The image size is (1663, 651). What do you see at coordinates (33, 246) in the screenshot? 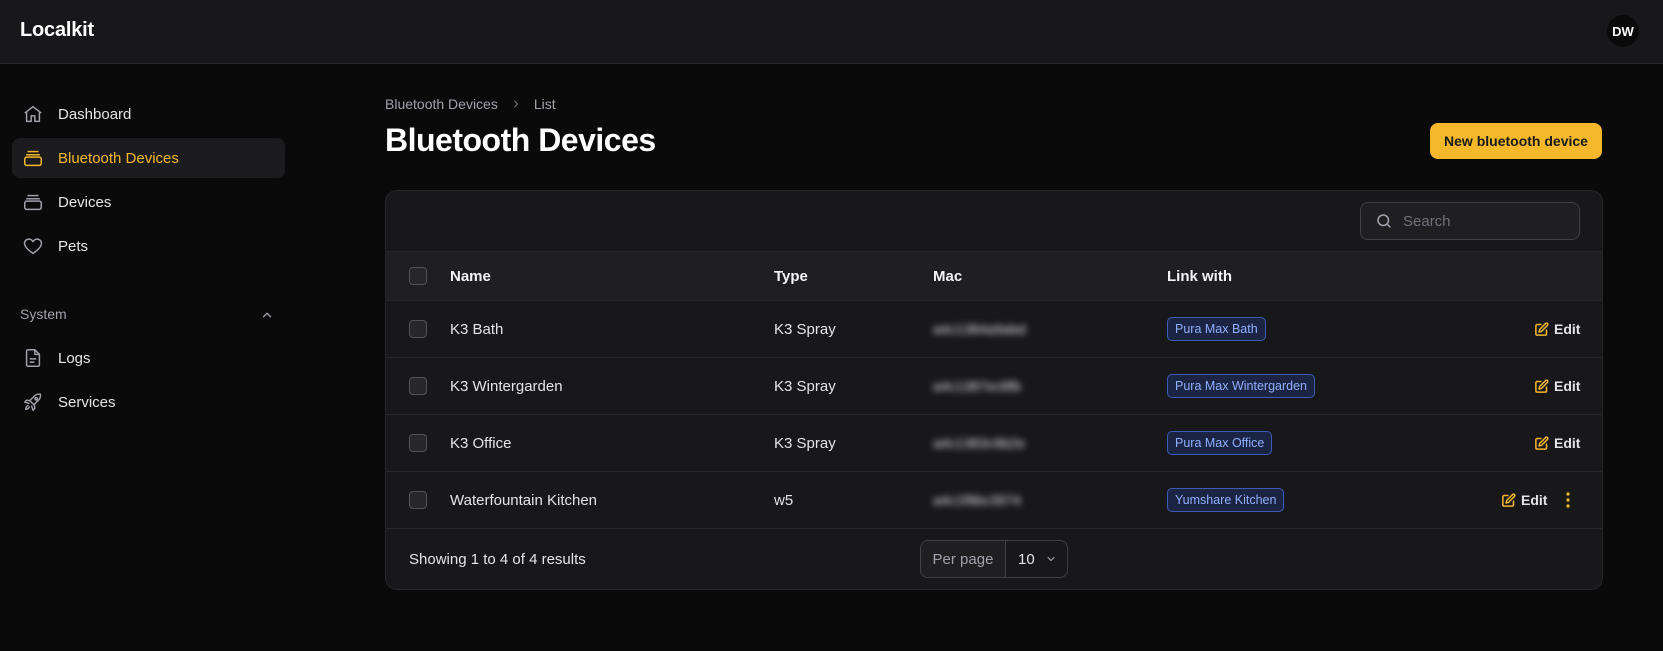
I see `heart-icon` at bounding box center [33, 246].